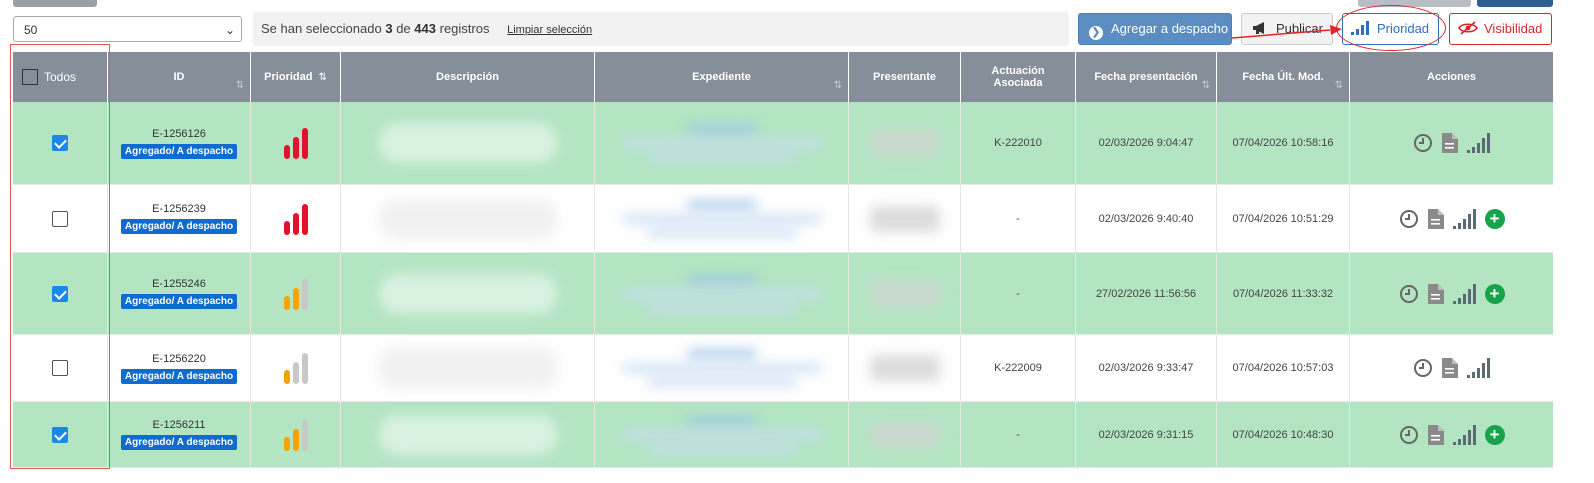 This screenshot has height=483, width=1594. I want to click on priority-button: Prioridad, so click(1390, 29).